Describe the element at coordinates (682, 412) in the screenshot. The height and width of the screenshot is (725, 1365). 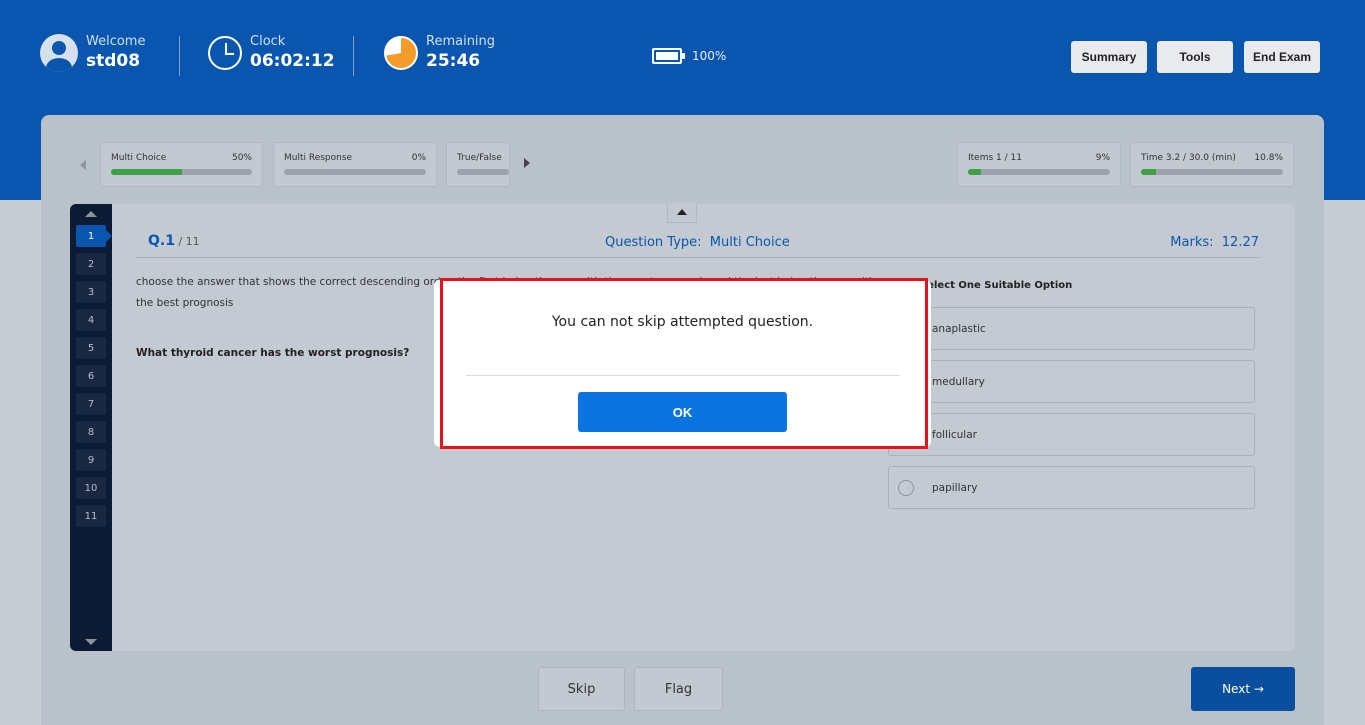
I see `ok-button: OK` at that location.